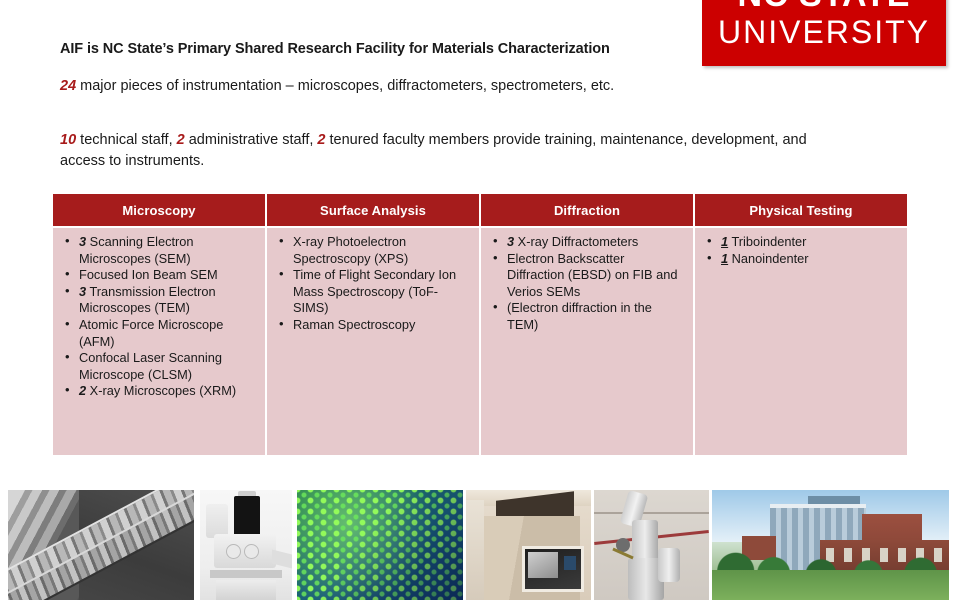  What do you see at coordinates (576, 241) in the screenshot?
I see `item-label: X-ray Diffractometers` at bounding box center [576, 241].